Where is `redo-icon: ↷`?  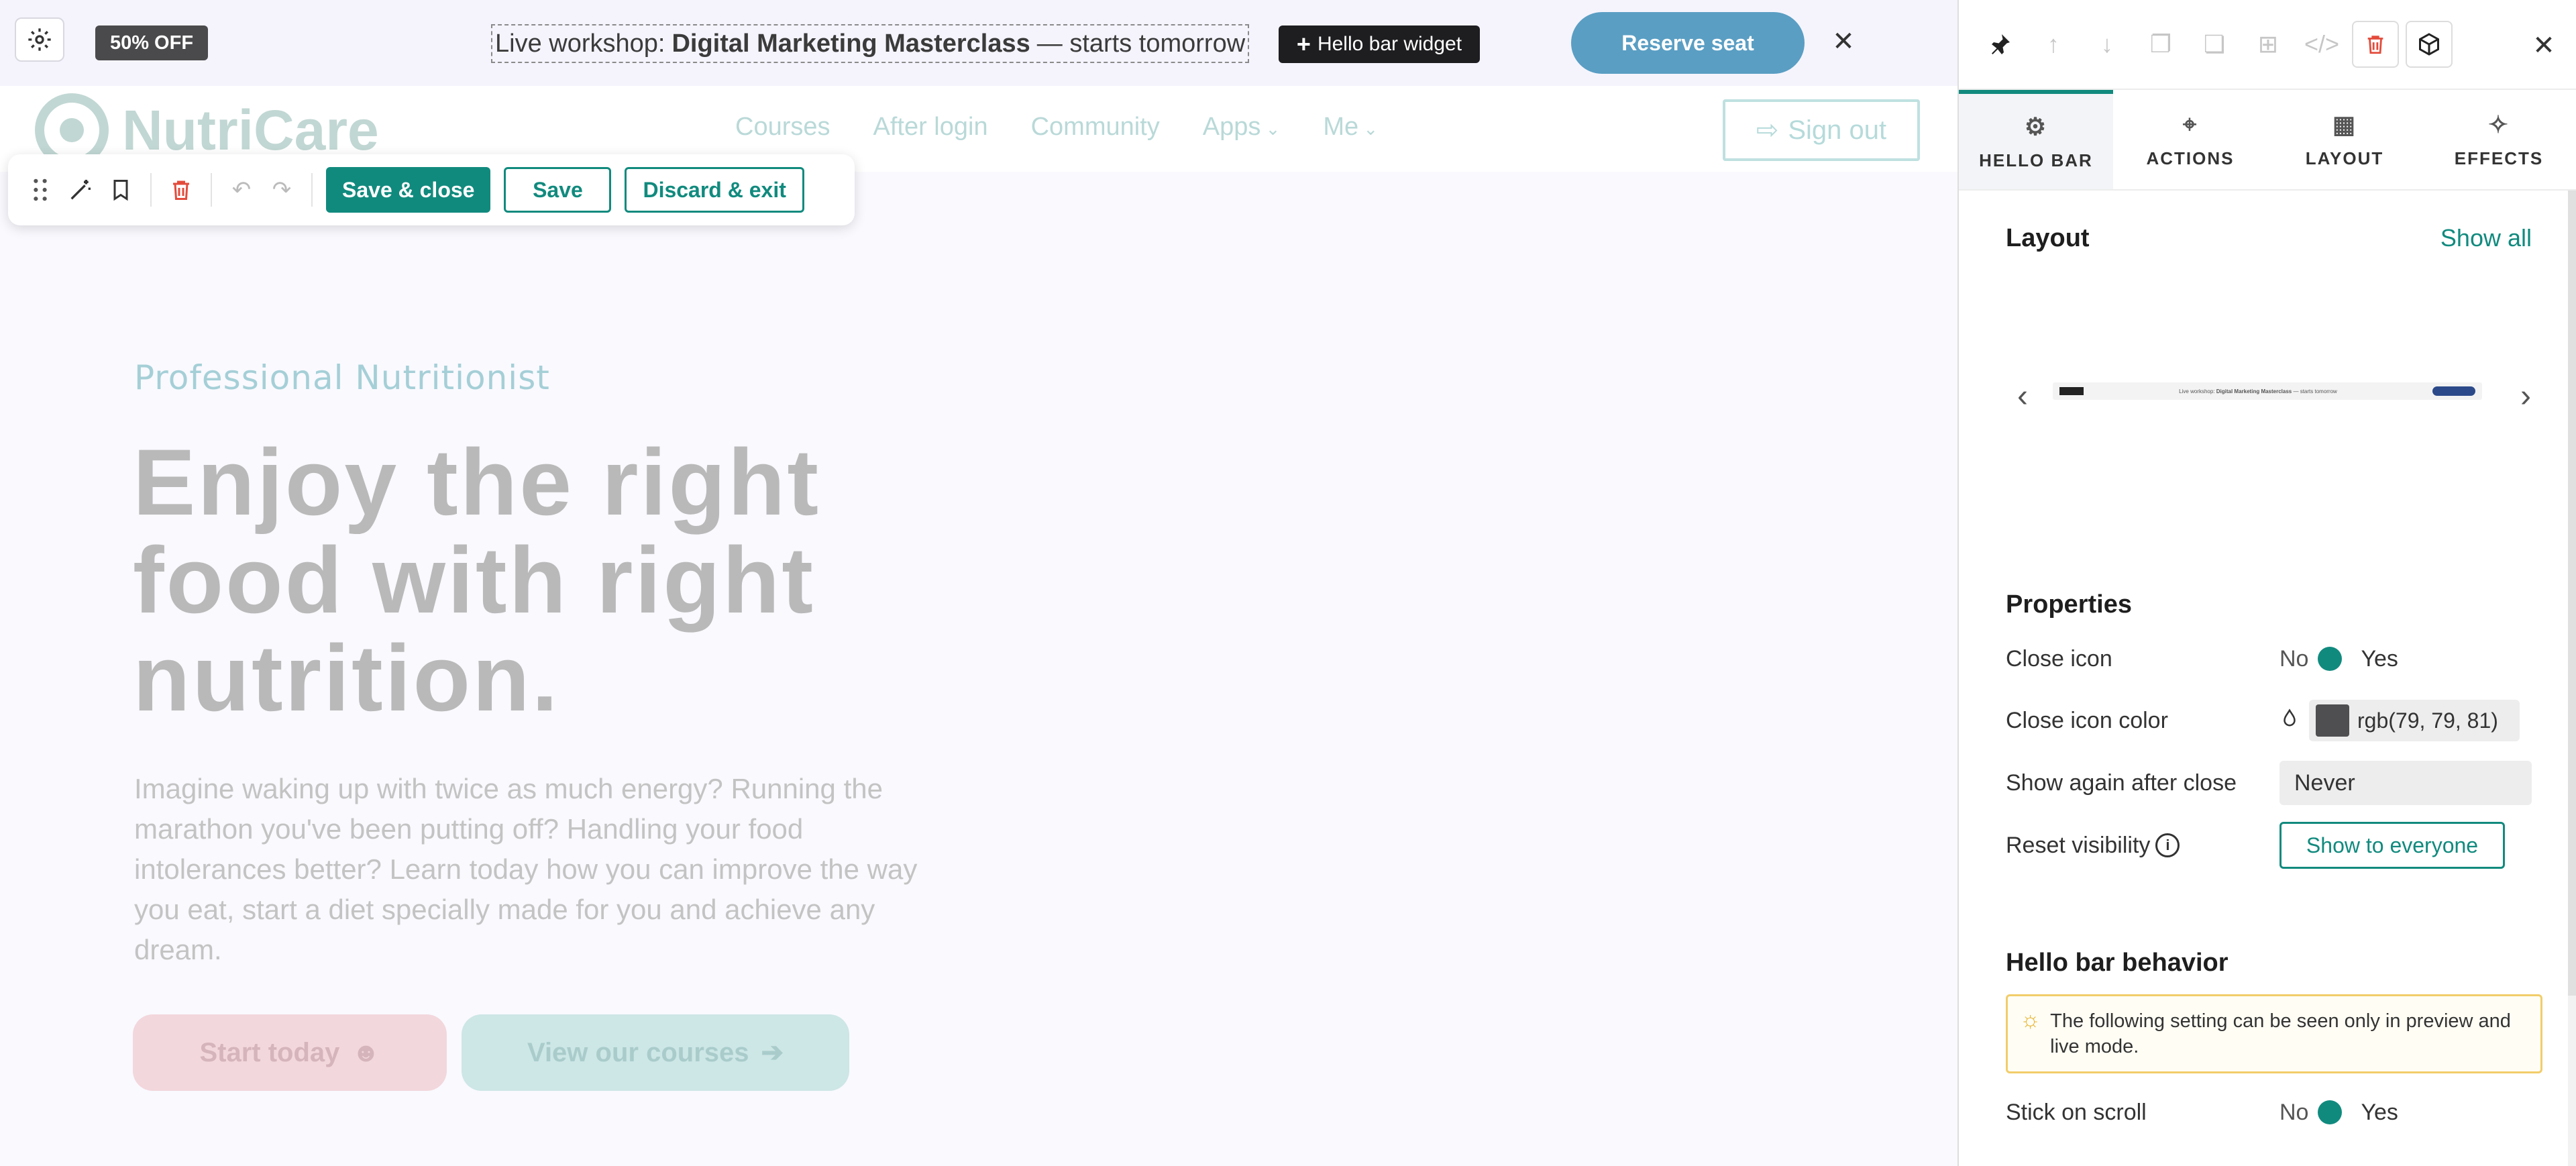 redo-icon: ↷ is located at coordinates (282, 190).